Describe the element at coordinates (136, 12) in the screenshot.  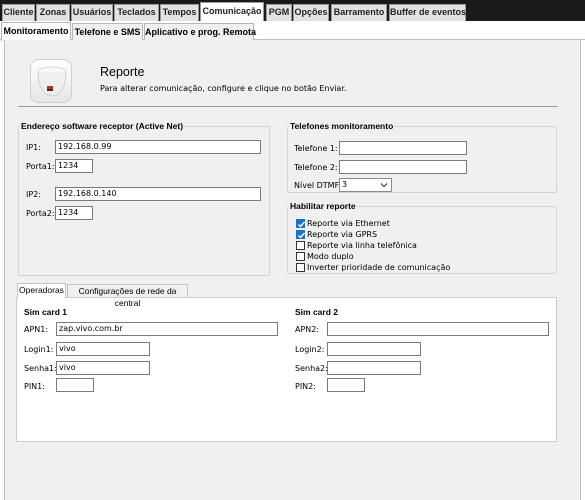
I see `tab-teclados: Teclados` at that location.